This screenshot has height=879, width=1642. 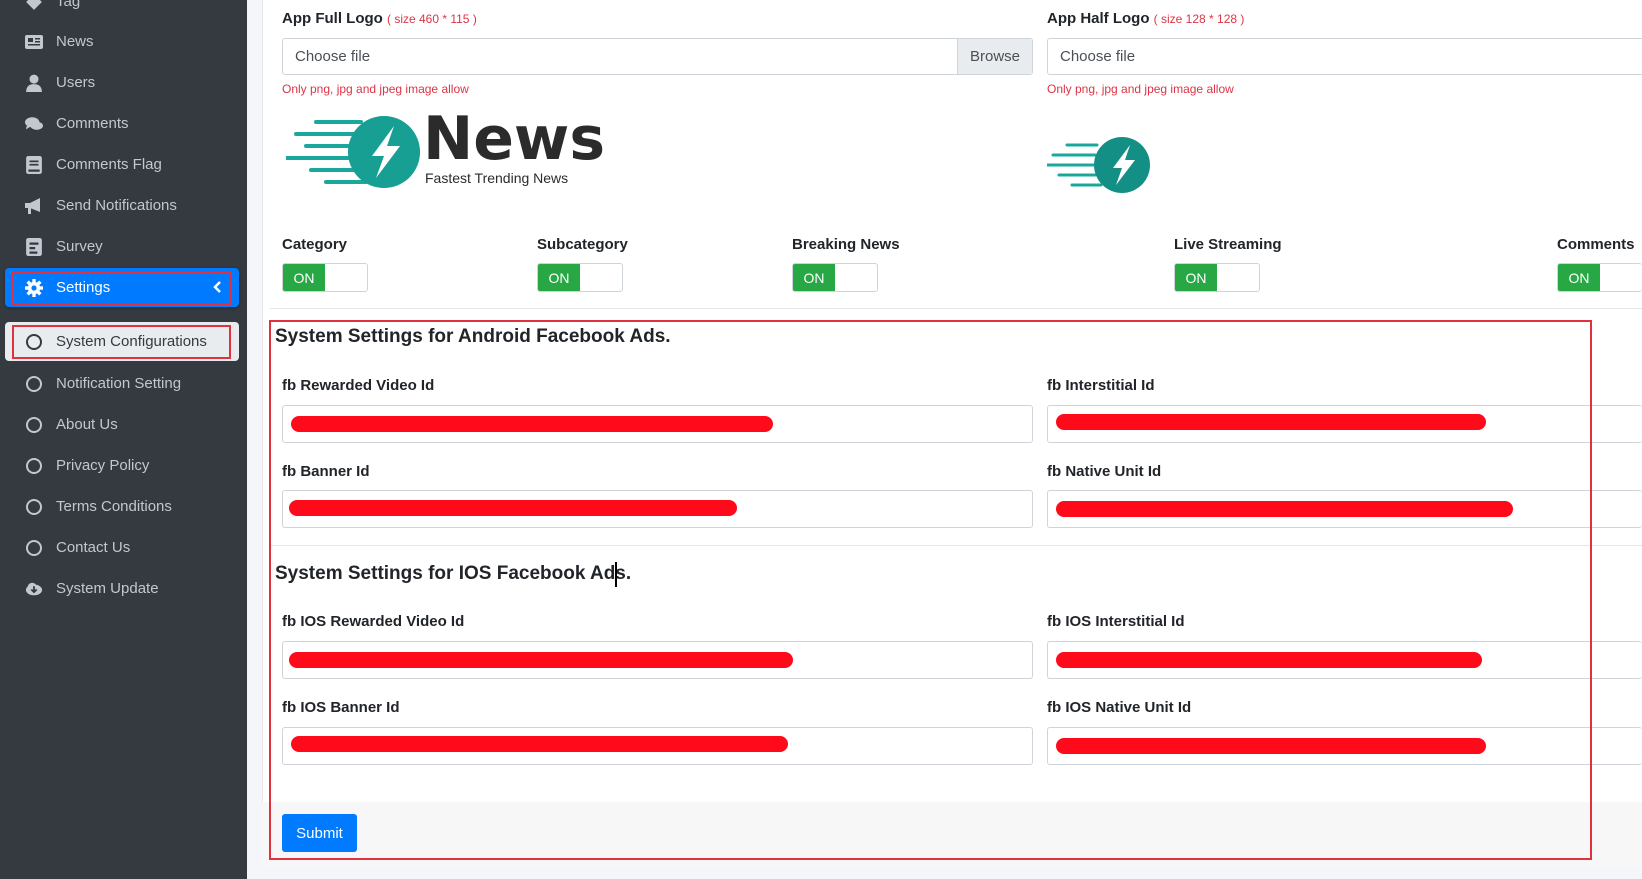 What do you see at coordinates (121, 342) in the screenshot?
I see `highlight-system-configurations` at bounding box center [121, 342].